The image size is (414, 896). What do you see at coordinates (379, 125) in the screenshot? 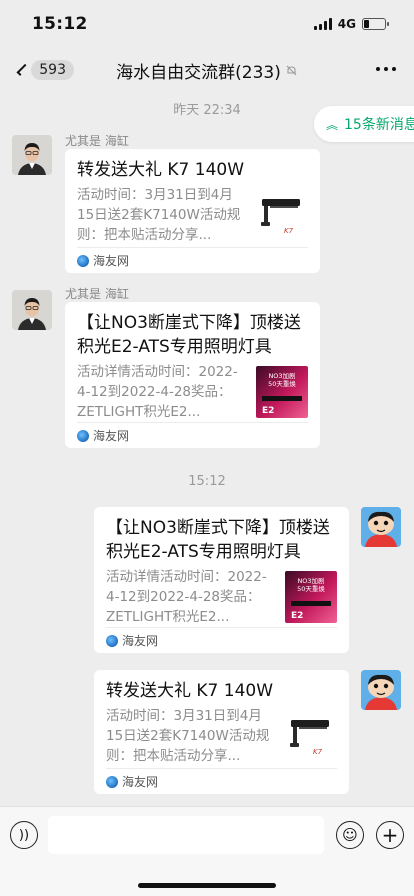
I see `new-messages-label: 15条新消息` at bounding box center [379, 125].